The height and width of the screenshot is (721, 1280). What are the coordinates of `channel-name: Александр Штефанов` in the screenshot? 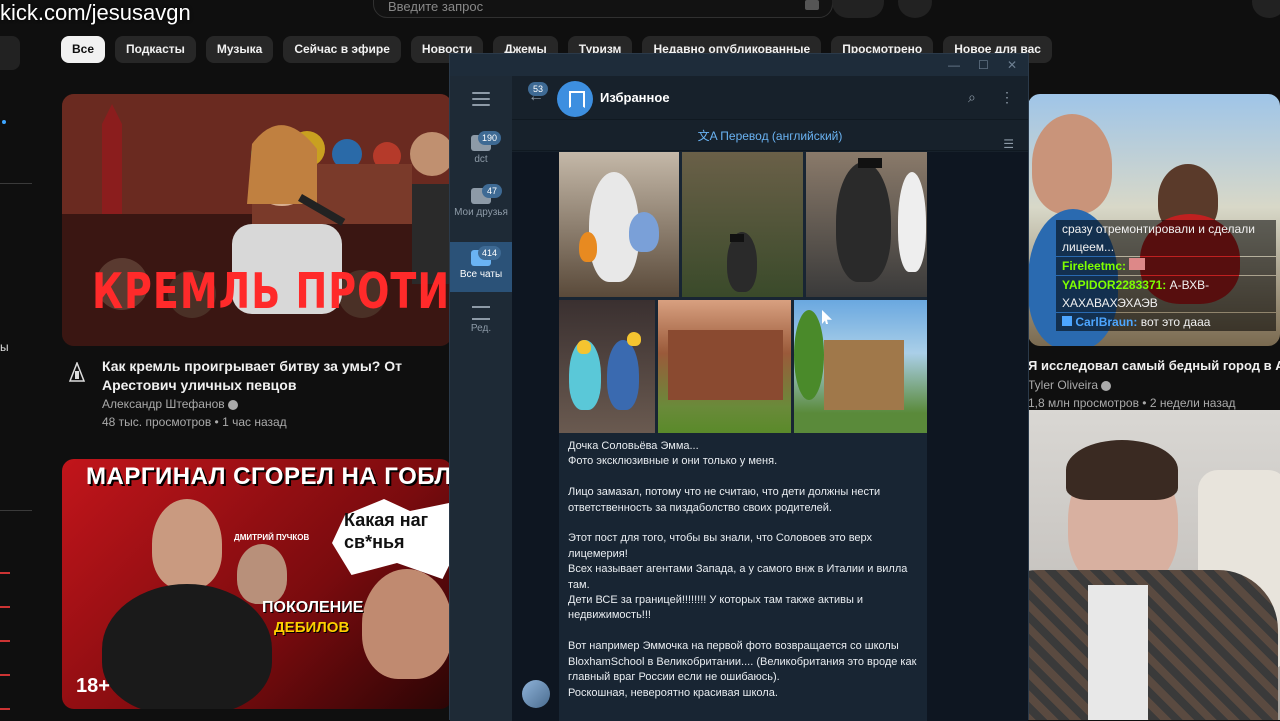 It's located at (170, 404).